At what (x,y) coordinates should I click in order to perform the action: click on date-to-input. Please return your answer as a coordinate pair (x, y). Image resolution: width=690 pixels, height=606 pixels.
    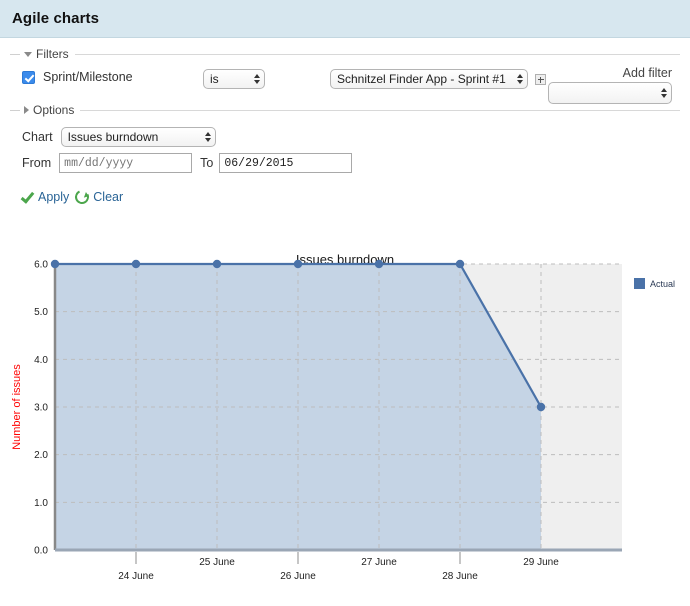
    Looking at the image, I should click on (286, 163).